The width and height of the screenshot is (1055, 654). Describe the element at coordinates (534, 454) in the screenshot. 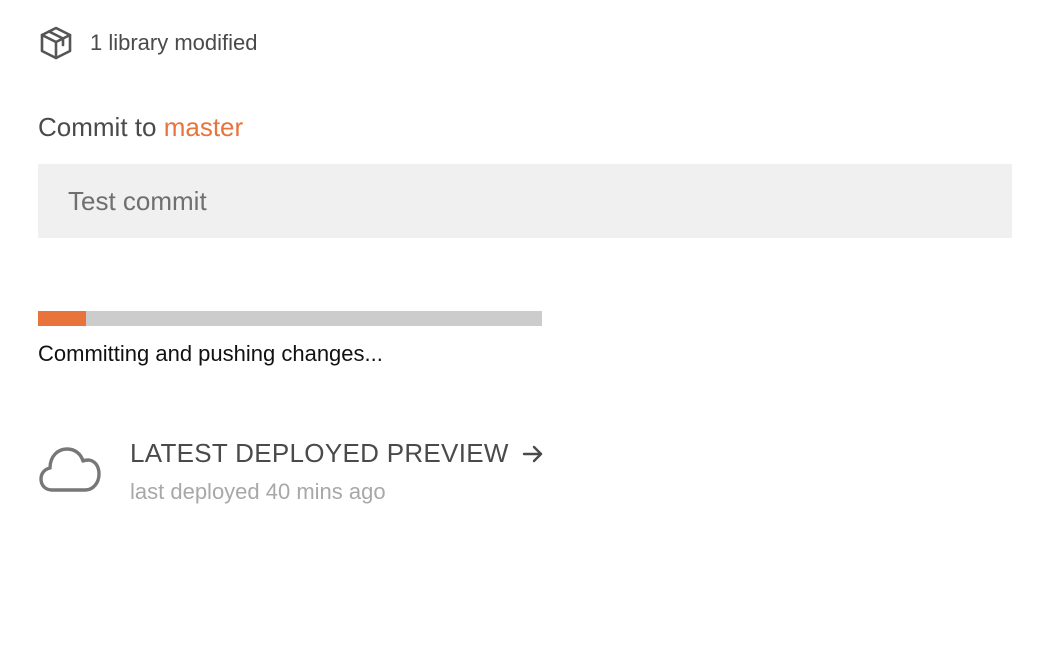

I see `arrow-right-icon` at that location.